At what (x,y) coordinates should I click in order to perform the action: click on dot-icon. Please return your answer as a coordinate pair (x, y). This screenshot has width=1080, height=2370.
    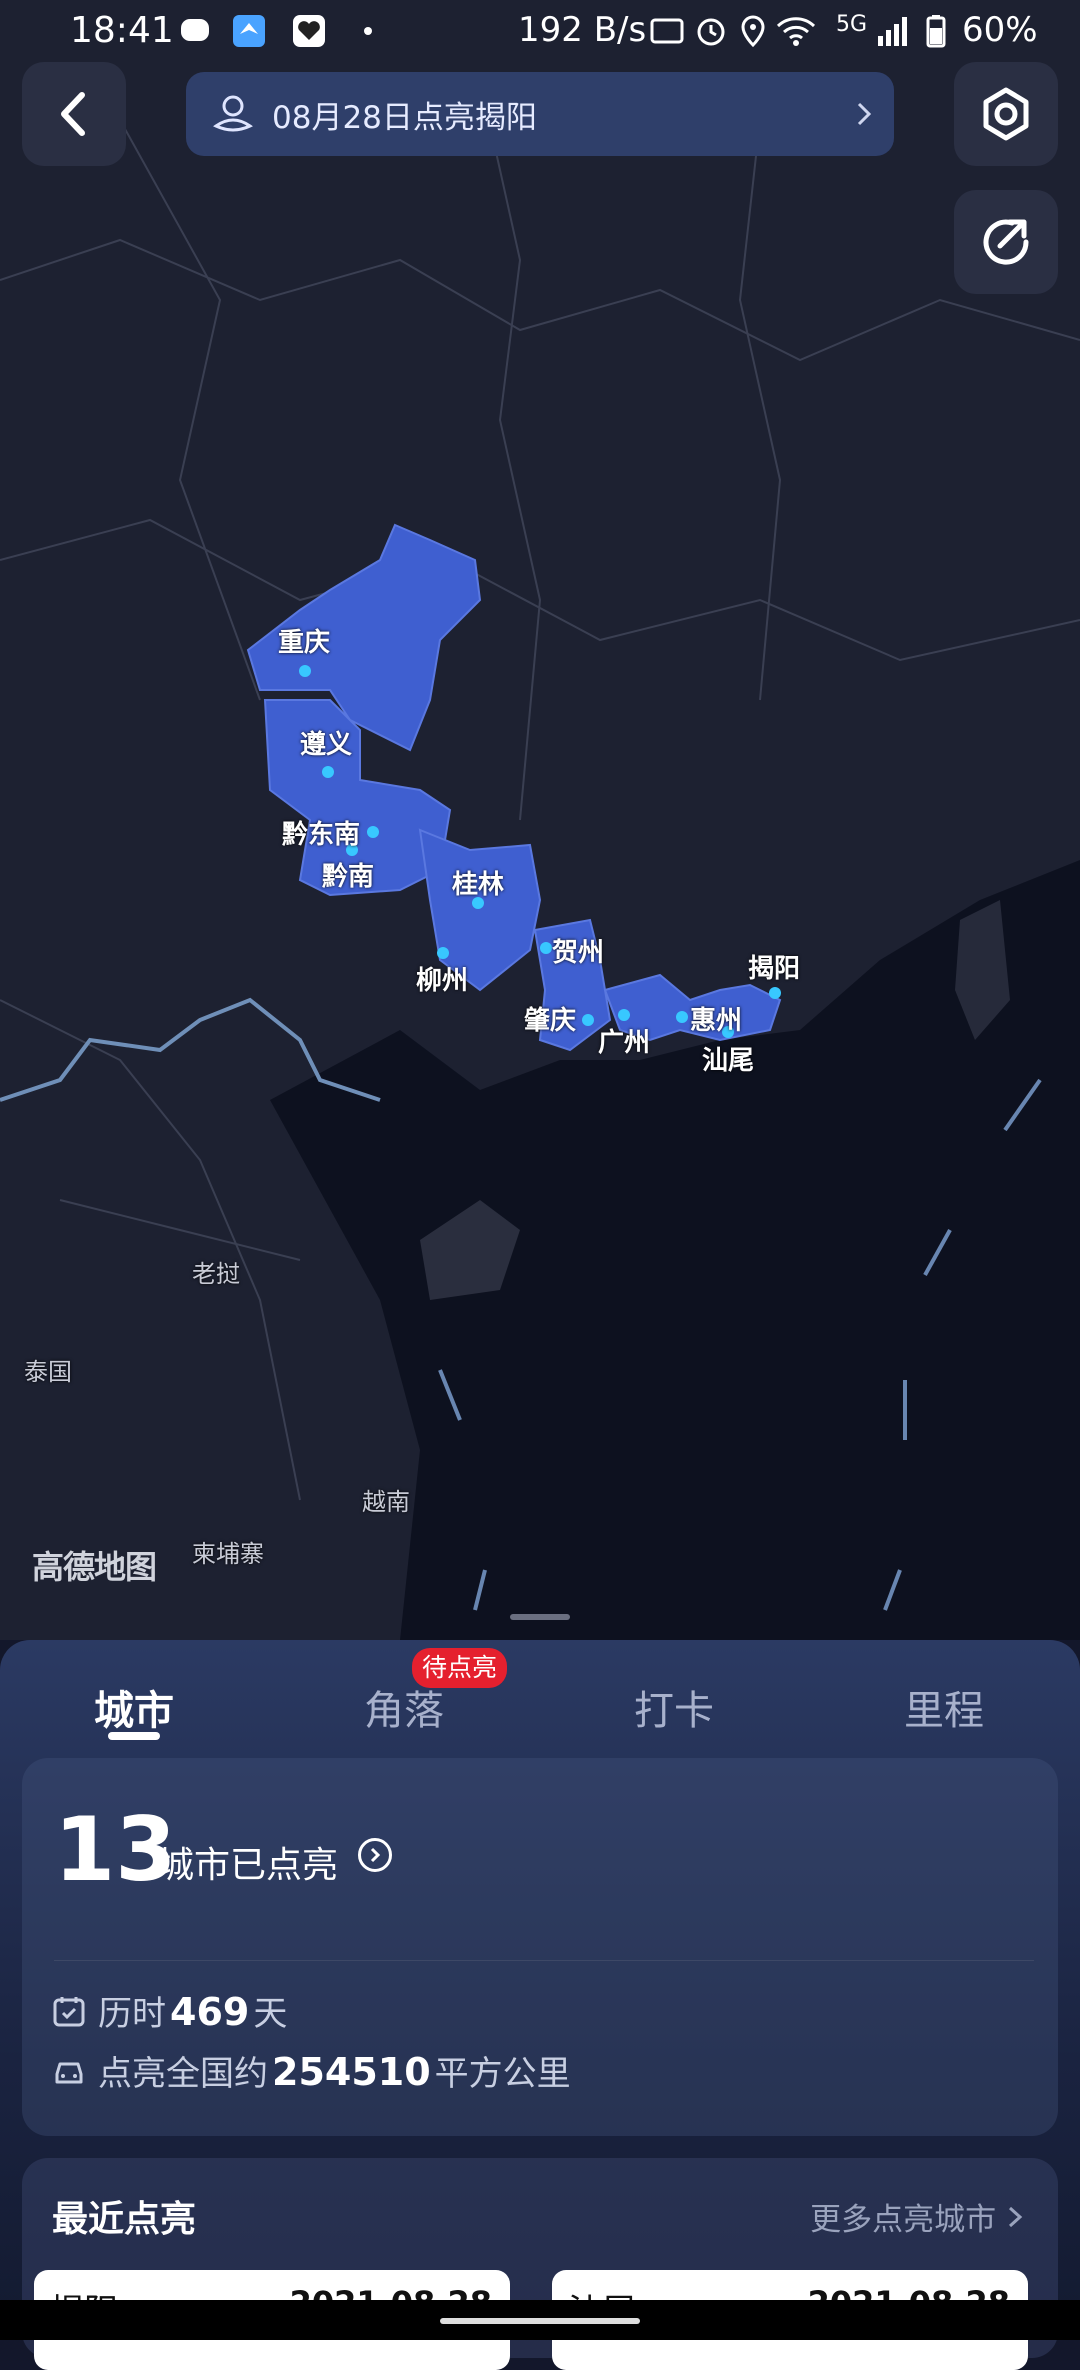
    Looking at the image, I should click on (368, 31).